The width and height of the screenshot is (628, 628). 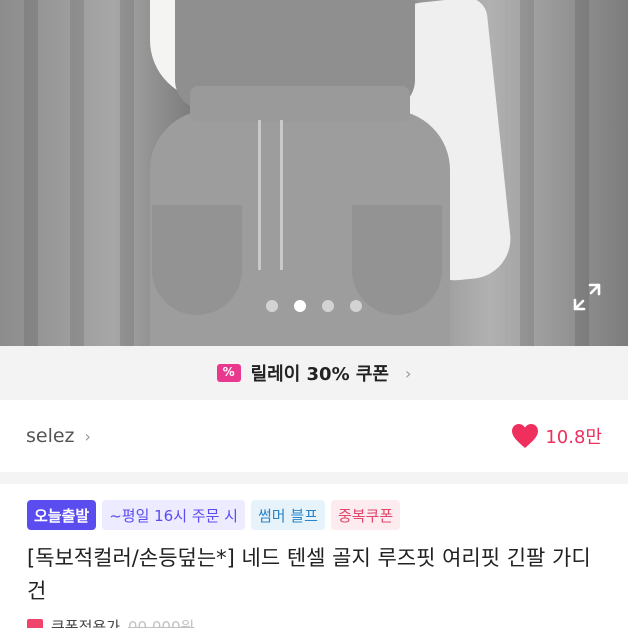 I want to click on coupon-price-label: 쿠폰적용가, so click(x=86, y=623).